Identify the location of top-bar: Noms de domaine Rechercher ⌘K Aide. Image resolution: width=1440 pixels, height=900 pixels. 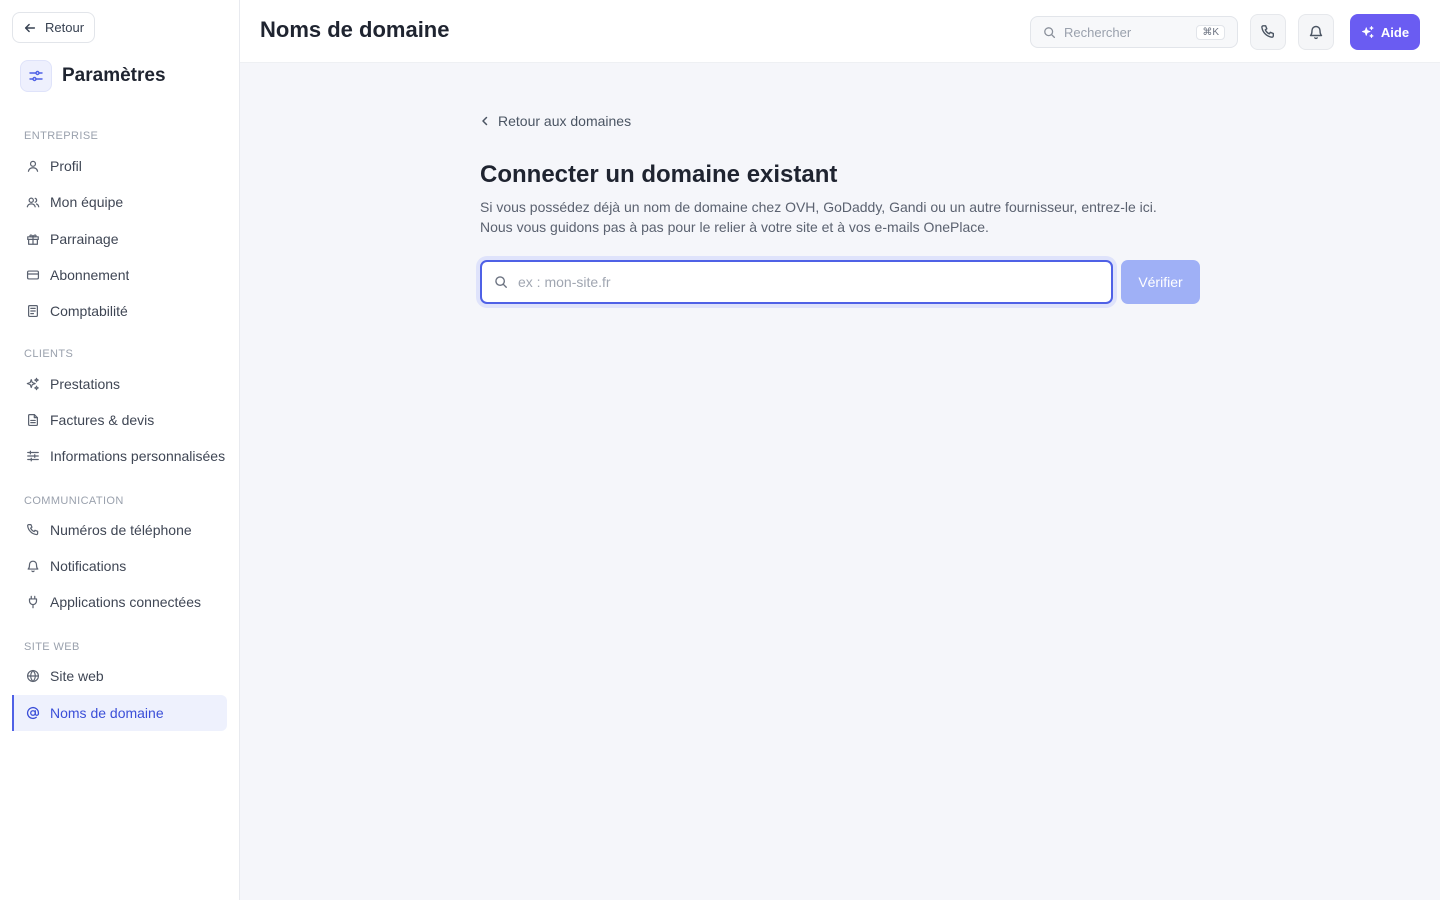
(840, 31).